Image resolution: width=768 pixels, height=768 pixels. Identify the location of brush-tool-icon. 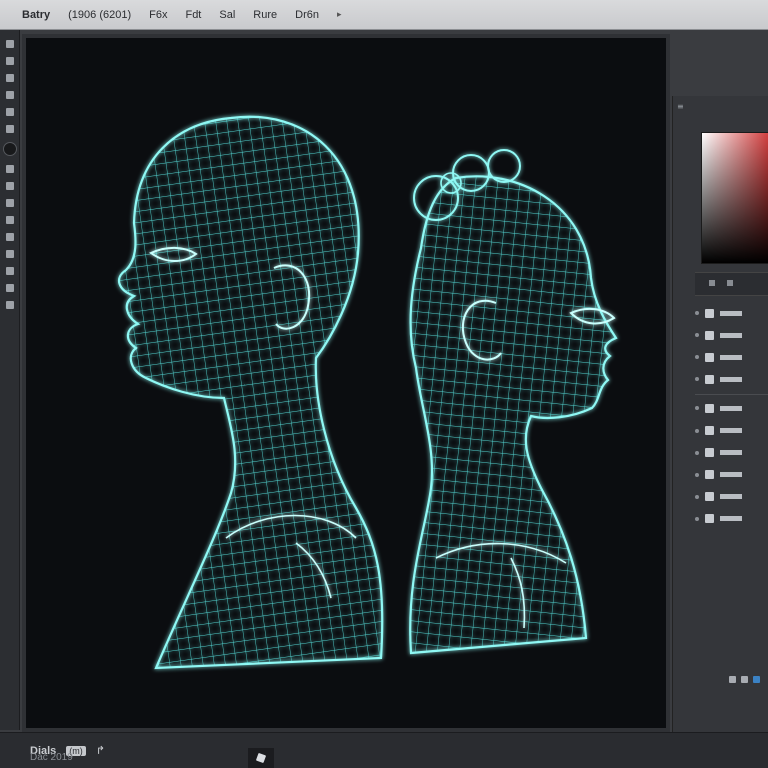
(9, 112).